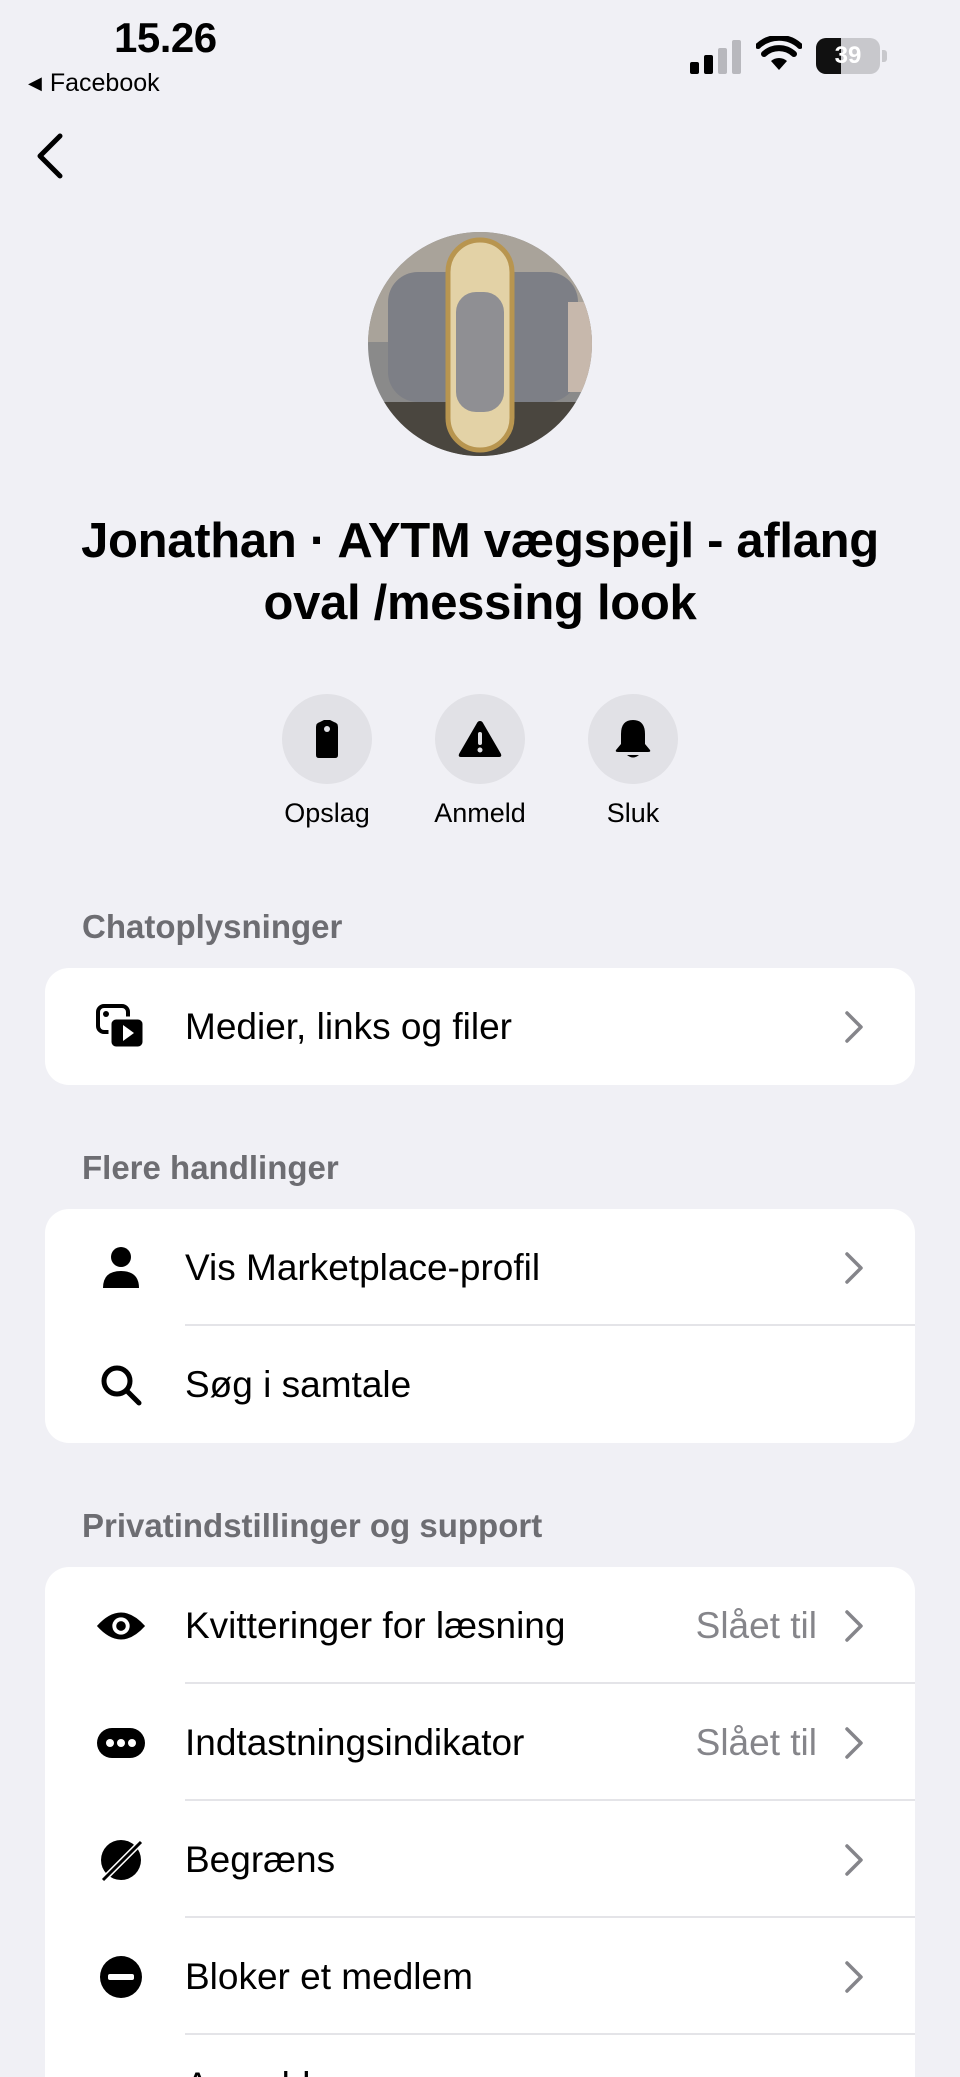 The width and height of the screenshot is (960, 2077). I want to click on restrict-icon, so click(121, 1860).